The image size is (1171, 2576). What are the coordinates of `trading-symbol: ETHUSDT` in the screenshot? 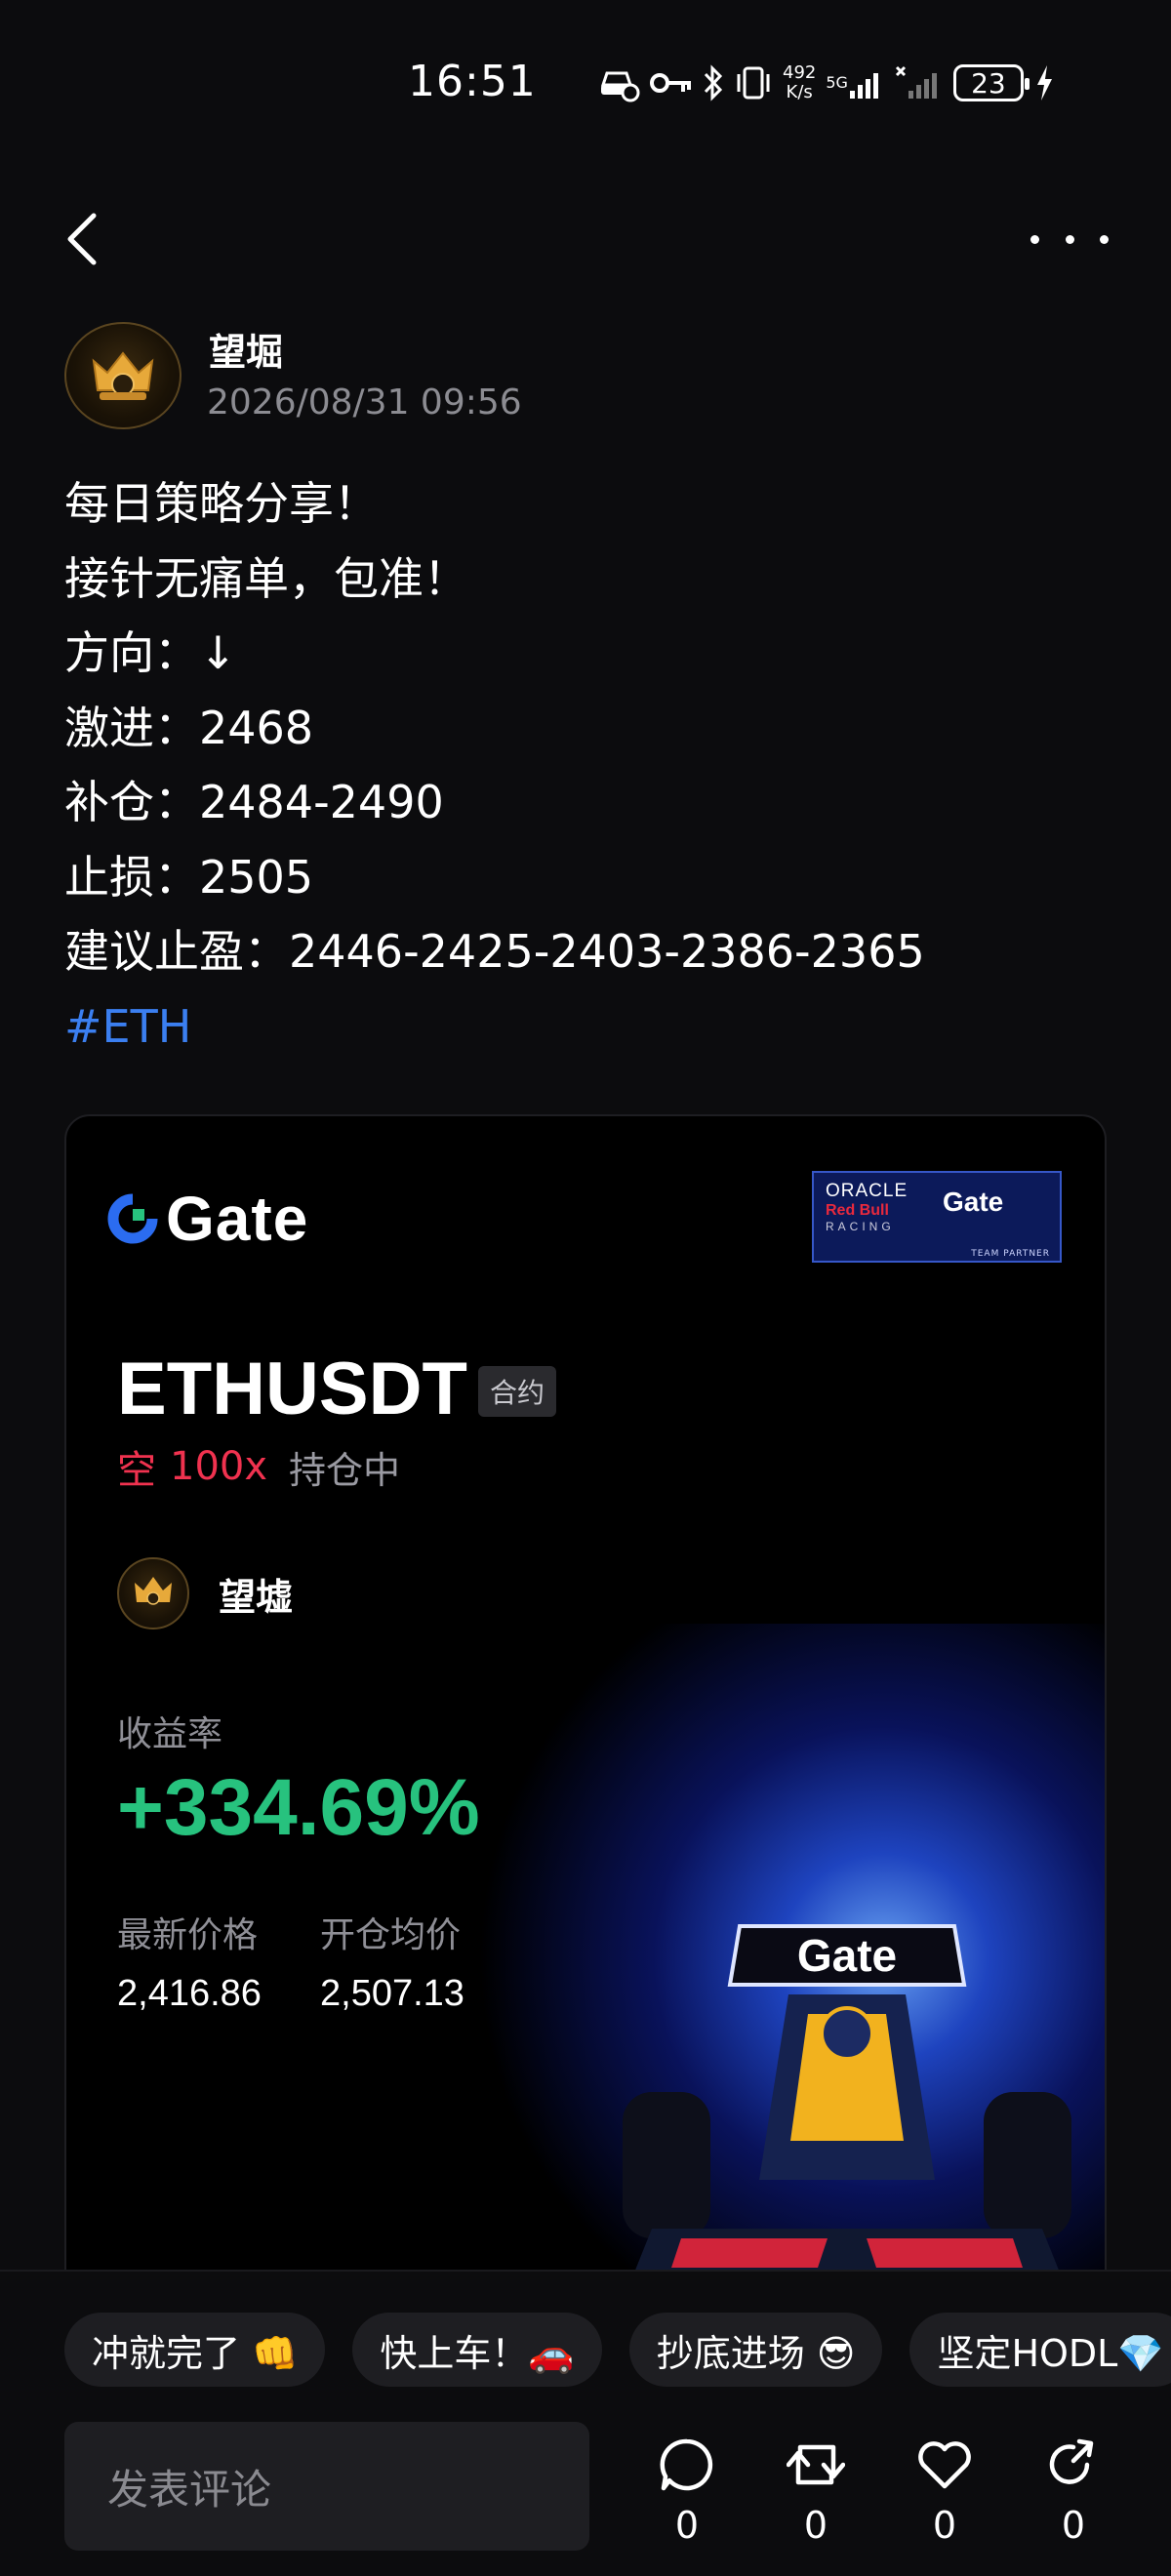 It's located at (292, 1389).